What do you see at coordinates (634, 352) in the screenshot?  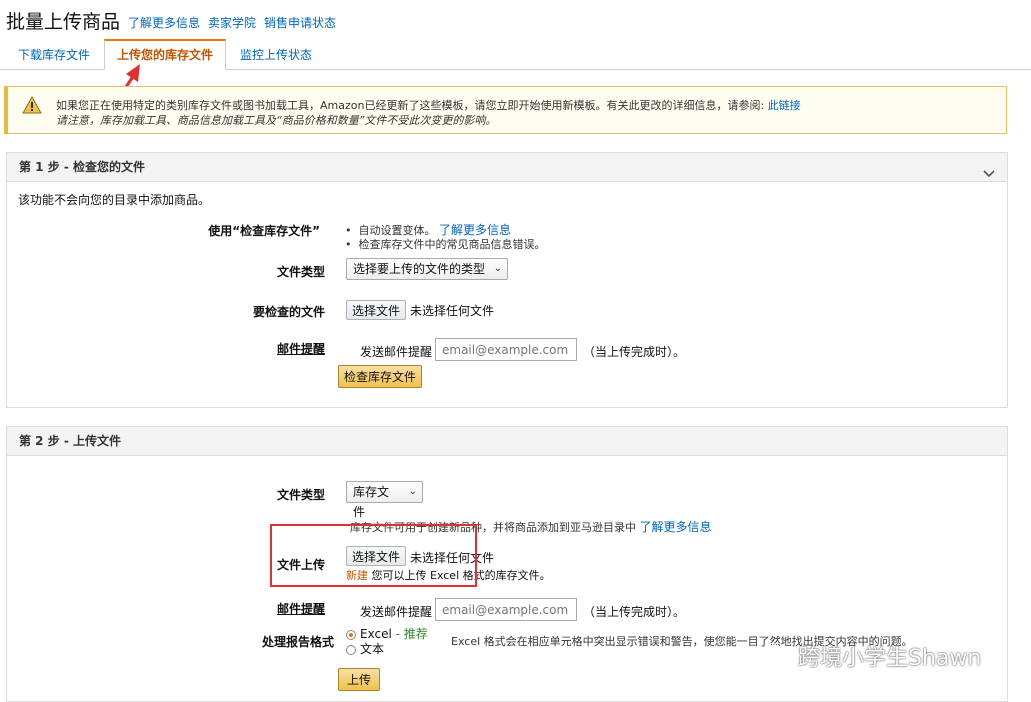 I see `step1-email-suffix: （当上传完成时）。` at bounding box center [634, 352].